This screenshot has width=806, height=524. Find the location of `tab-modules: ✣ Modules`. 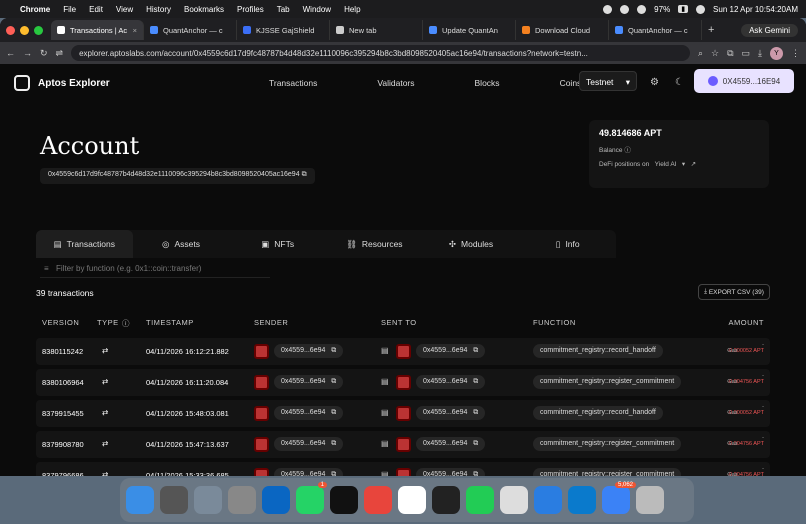

tab-modules: ✣ Modules is located at coordinates (471, 244).